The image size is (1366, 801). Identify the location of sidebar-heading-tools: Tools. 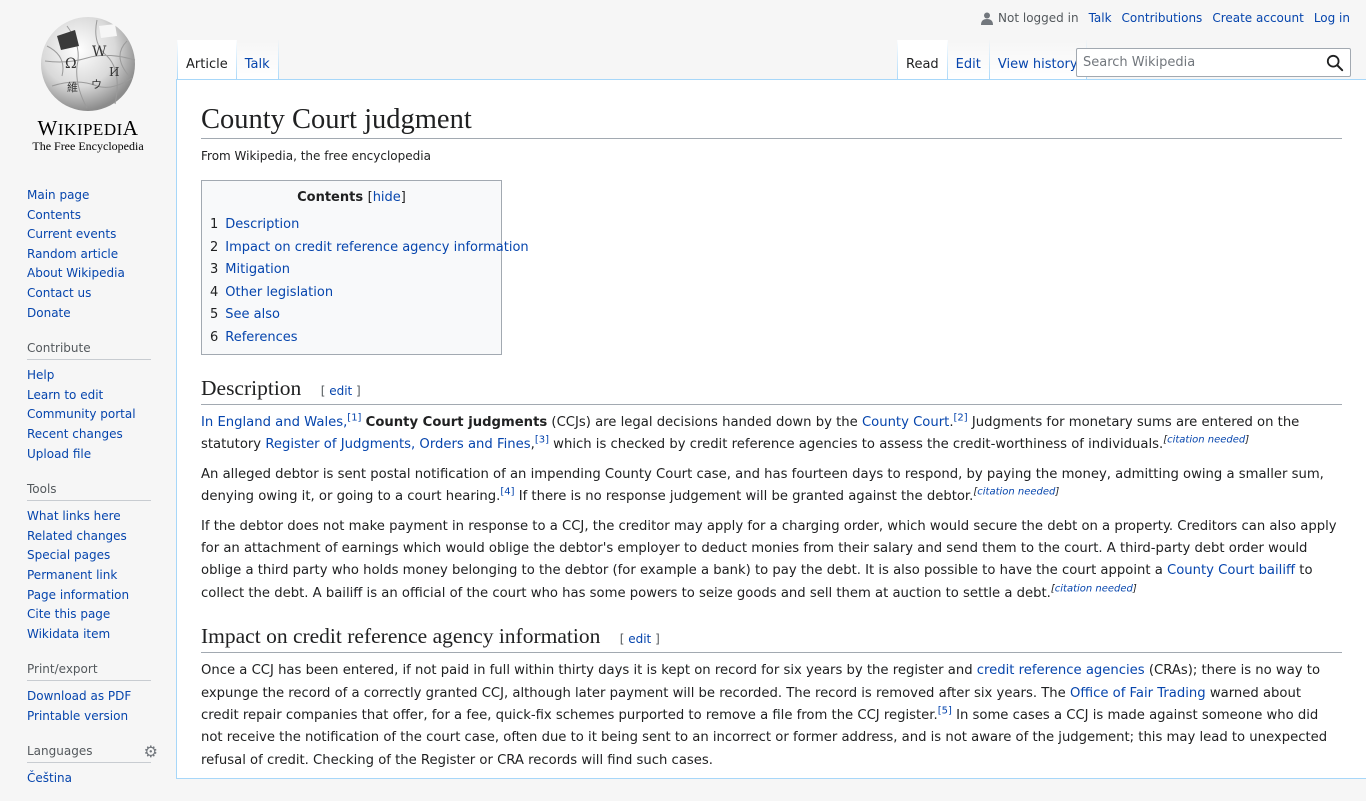
(89, 492).